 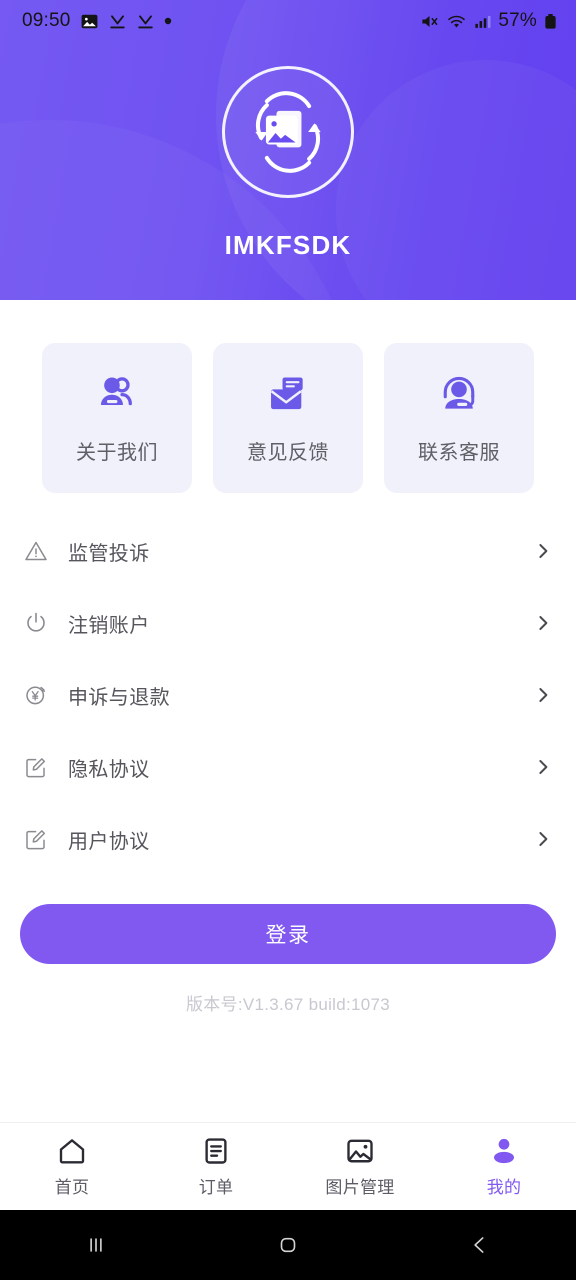 I want to click on home-button, so click(x=288, y=1245).